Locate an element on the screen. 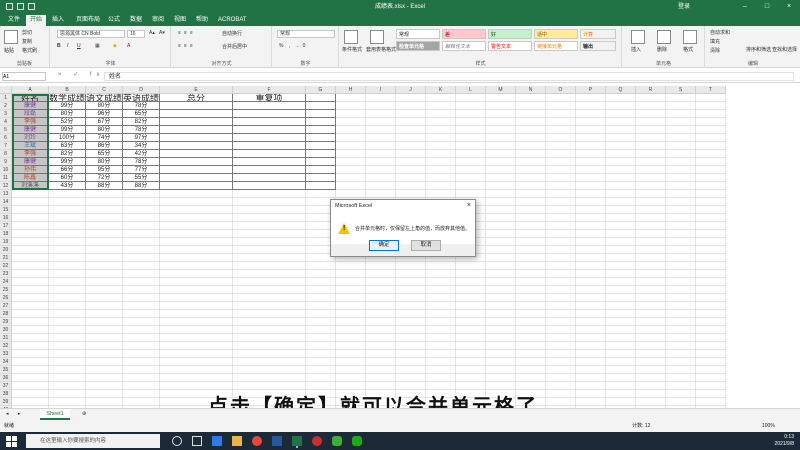 Image resolution: width=800 pixels, height=450 pixels. math-cell: 43分 is located at coordinates (67, 186).